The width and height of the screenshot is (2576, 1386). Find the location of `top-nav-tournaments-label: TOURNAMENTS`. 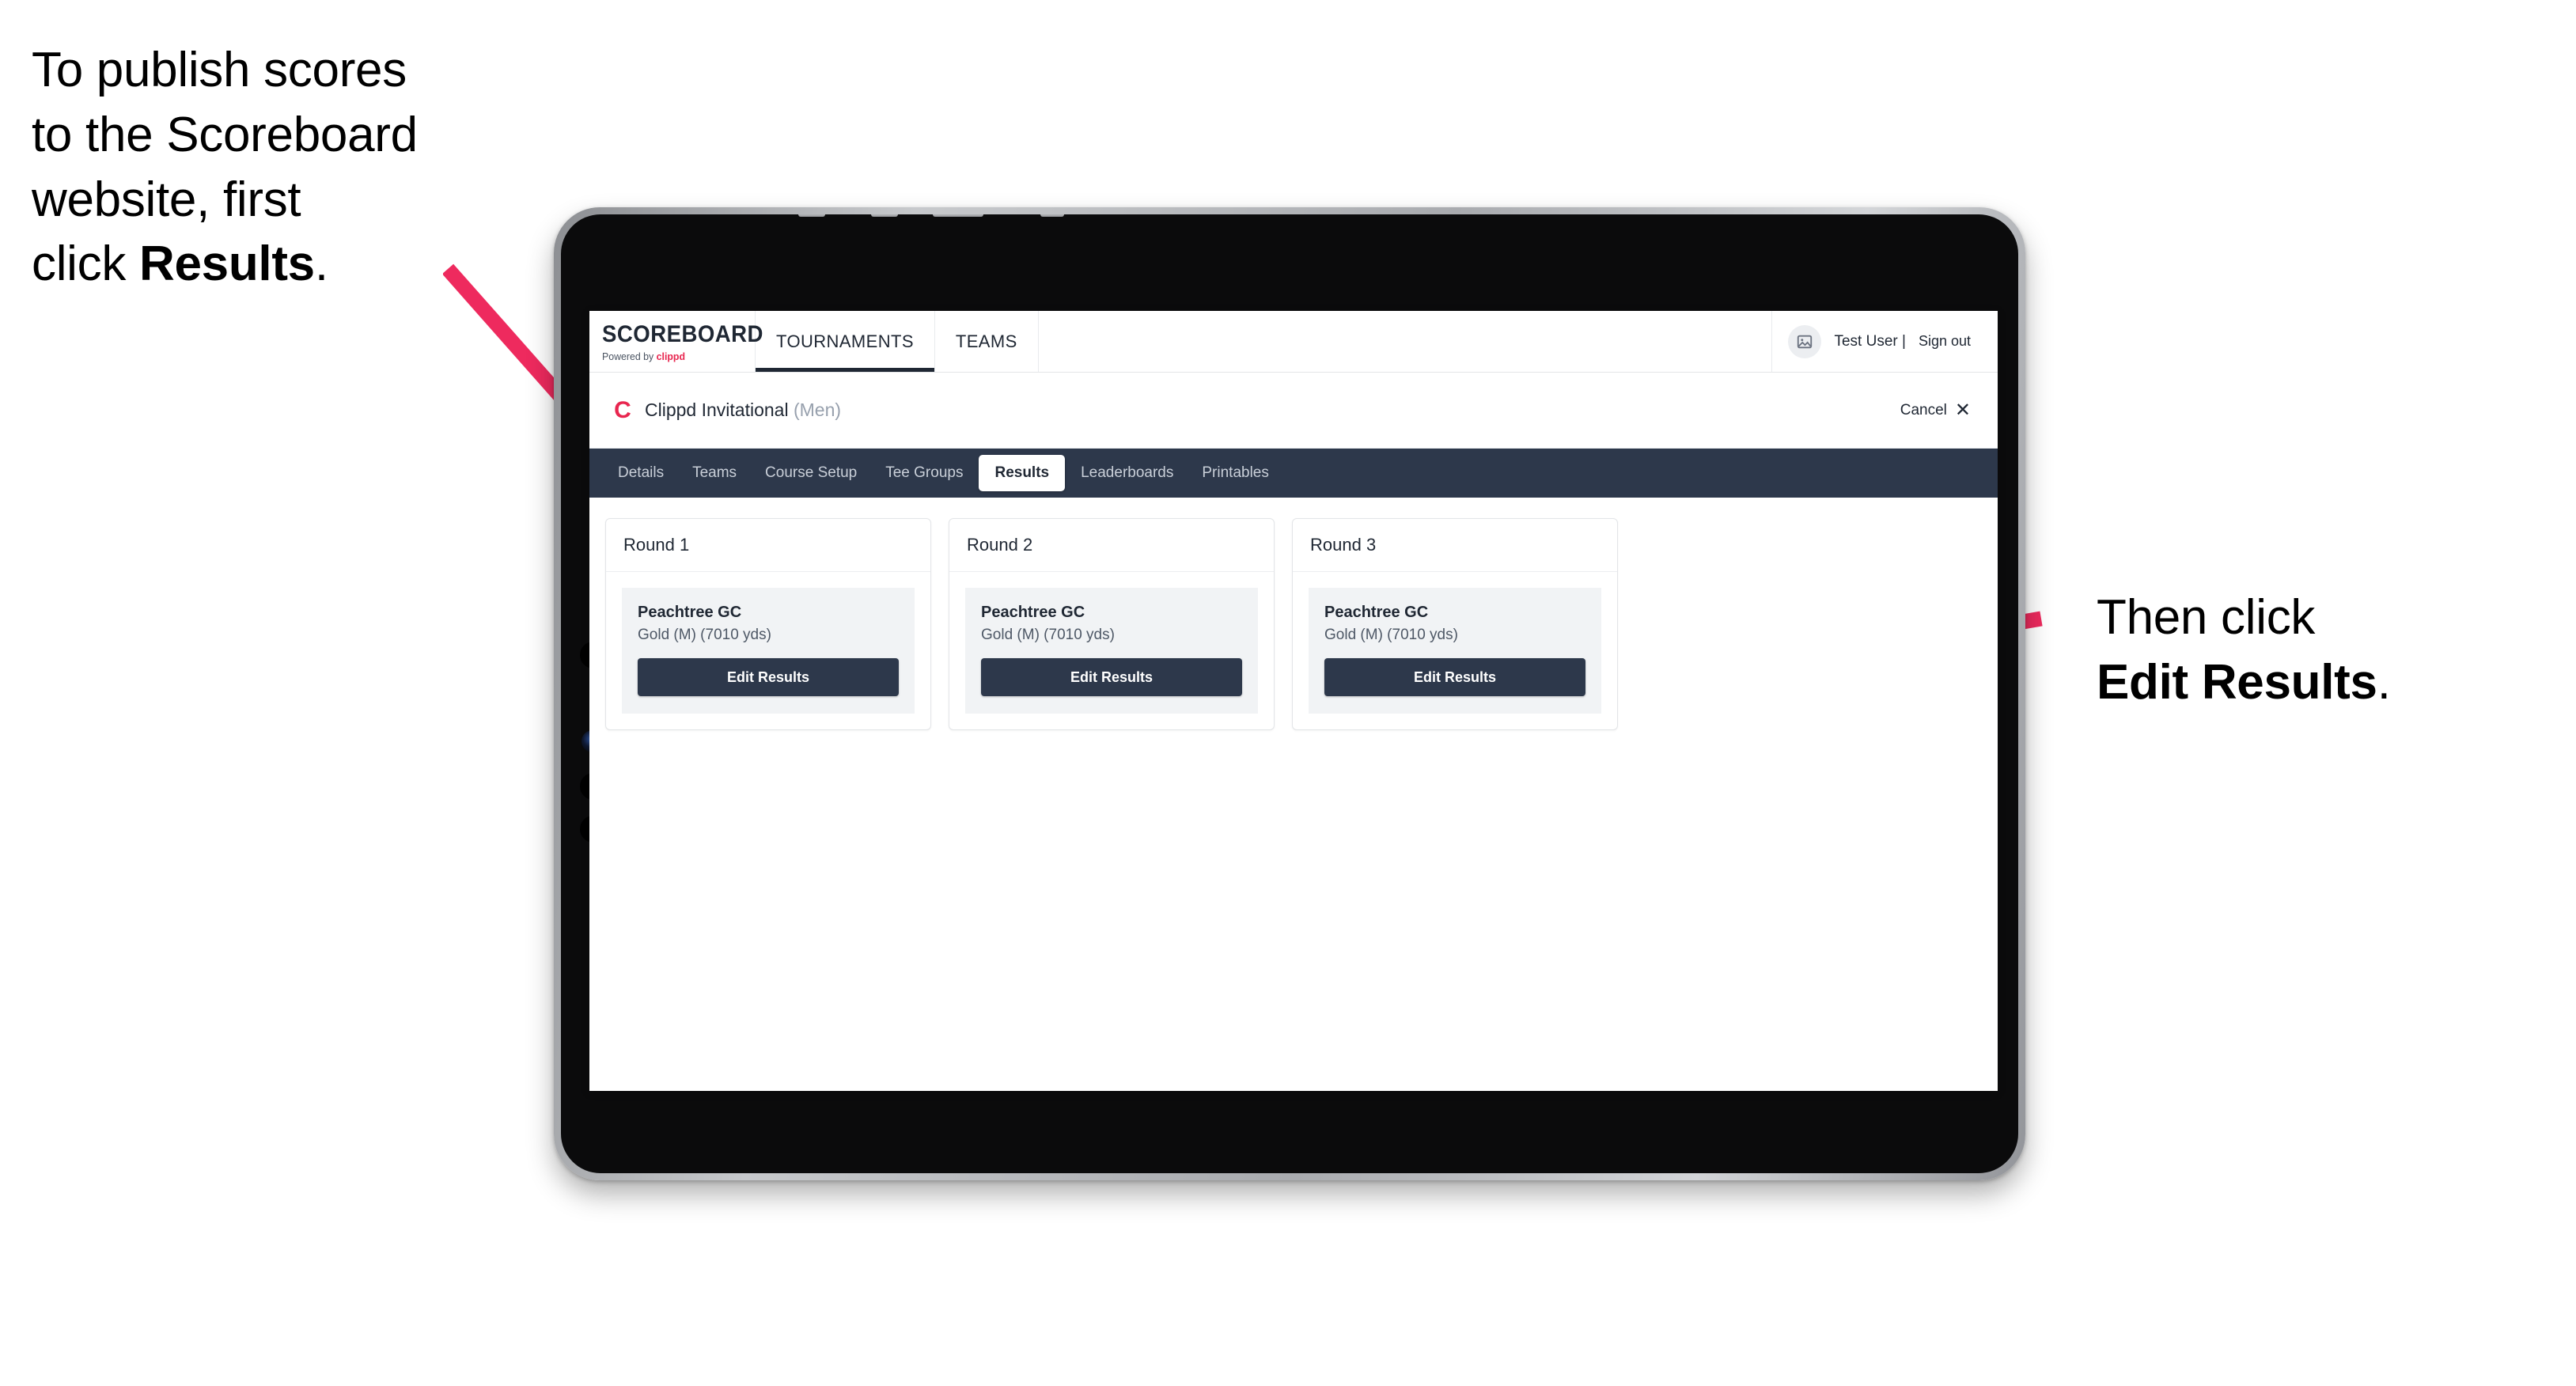

top-nav-tournaments-label: TOURNAMENTS is located at coordinates (845, 341).